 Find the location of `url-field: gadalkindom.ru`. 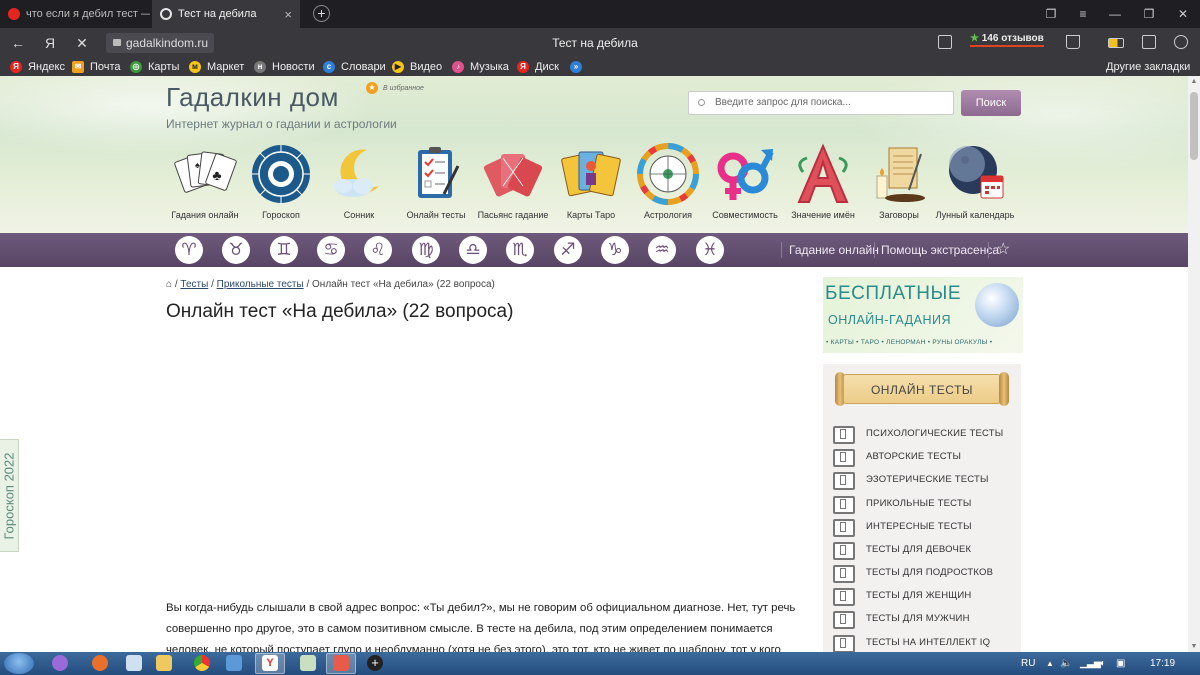

url-field: gadalkindom.ru is located at coordinates (160, 43).